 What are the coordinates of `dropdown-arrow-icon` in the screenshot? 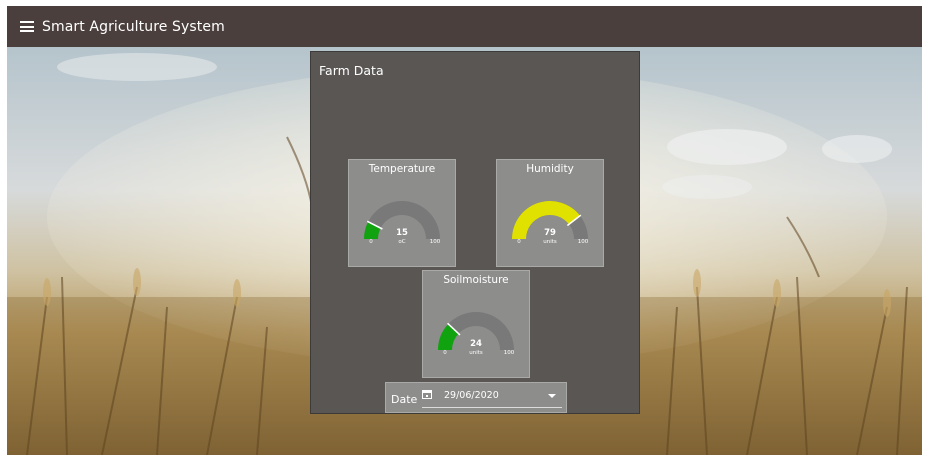 It's located at (552, 396).